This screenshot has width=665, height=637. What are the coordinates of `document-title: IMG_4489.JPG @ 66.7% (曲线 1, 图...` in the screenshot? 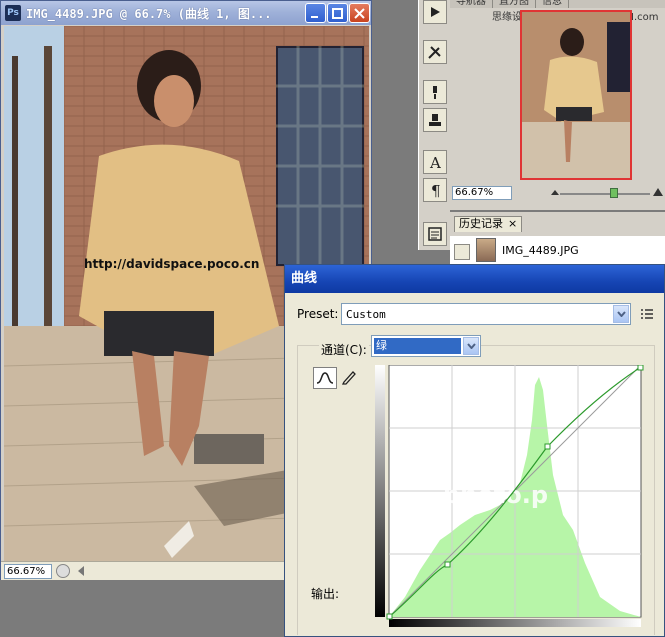 It's located at (149, 13).